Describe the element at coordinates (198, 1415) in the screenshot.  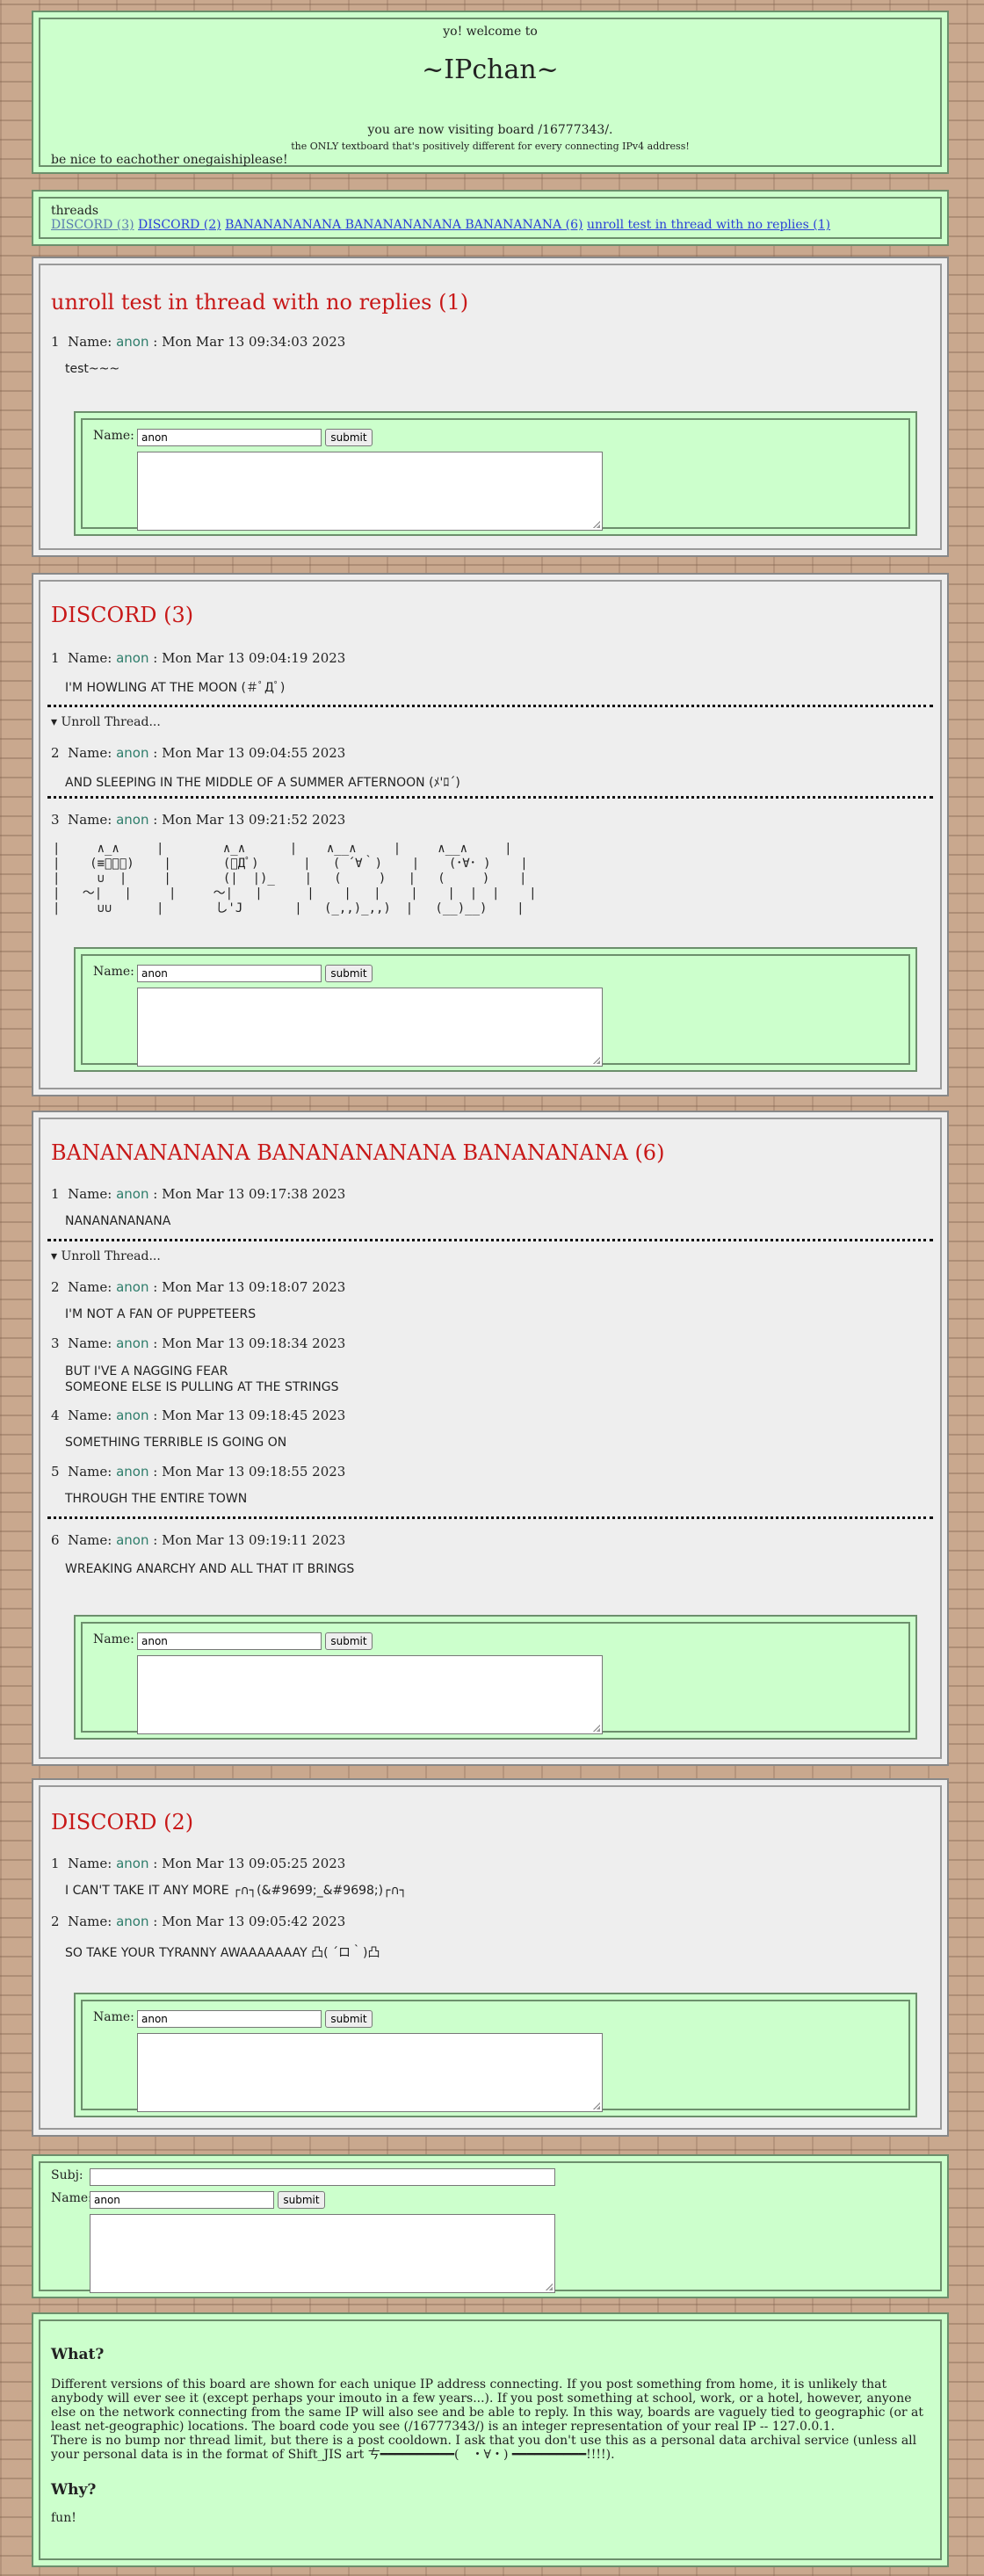
I see `post-header: 4 Name: anon : Mon Mar 13 09:18:45 2023` at that location.